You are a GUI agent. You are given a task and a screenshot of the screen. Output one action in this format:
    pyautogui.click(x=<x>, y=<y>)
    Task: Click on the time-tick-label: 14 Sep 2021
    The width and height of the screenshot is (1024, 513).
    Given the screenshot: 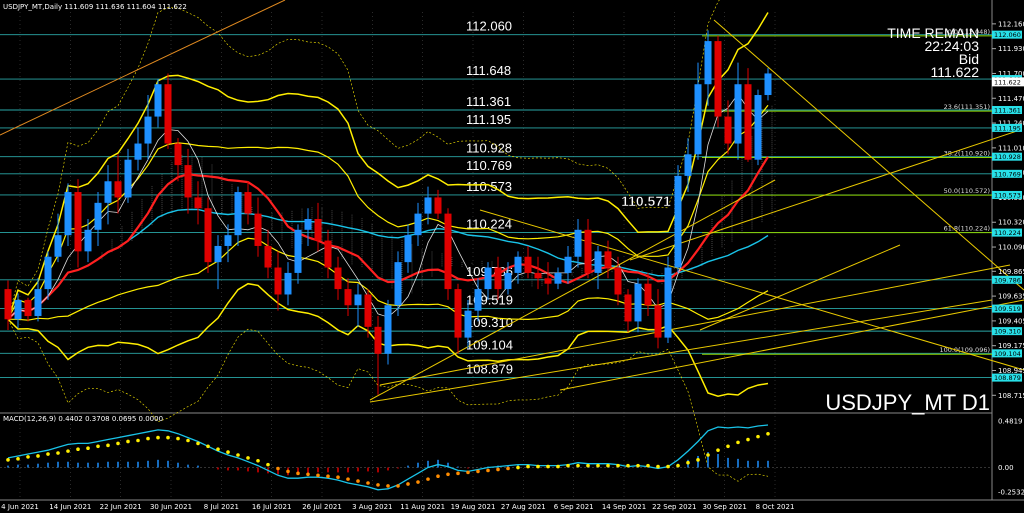 What is the action you would take?
    pyautogui.click(x=624, y=507)
    